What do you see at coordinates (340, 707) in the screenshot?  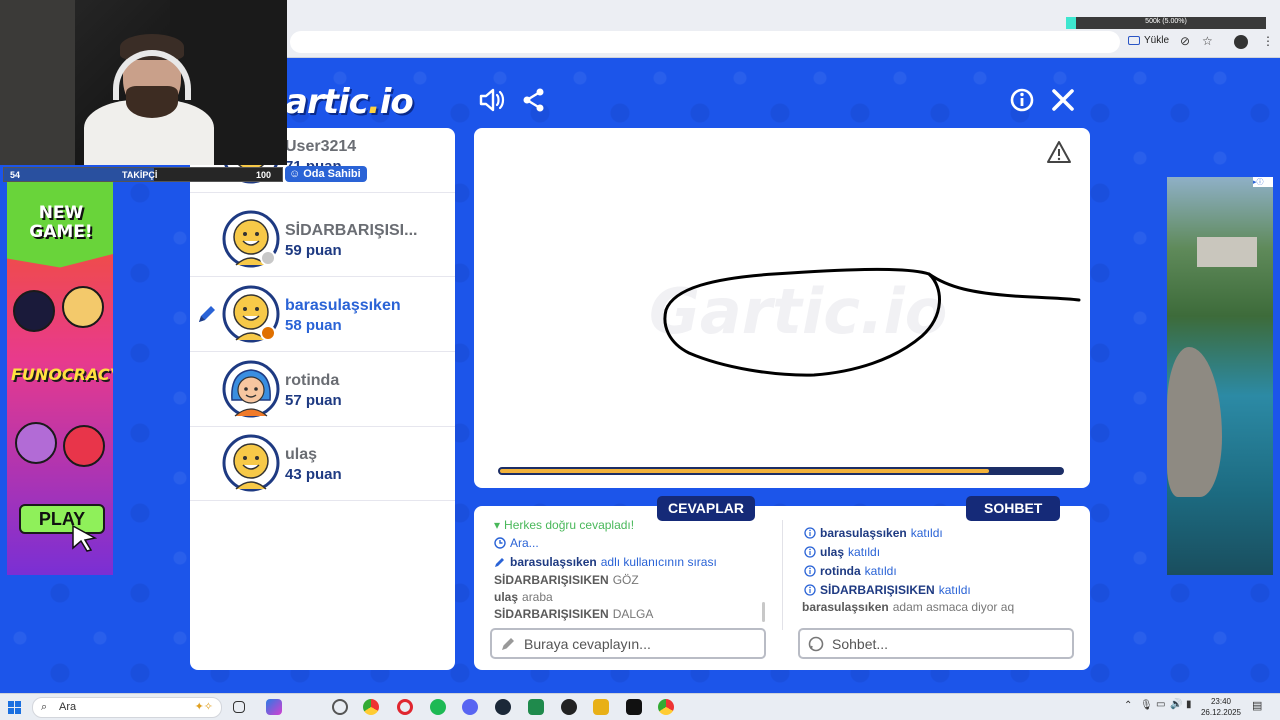 I see `settings-app-icon` at bounding box center [340, 707].